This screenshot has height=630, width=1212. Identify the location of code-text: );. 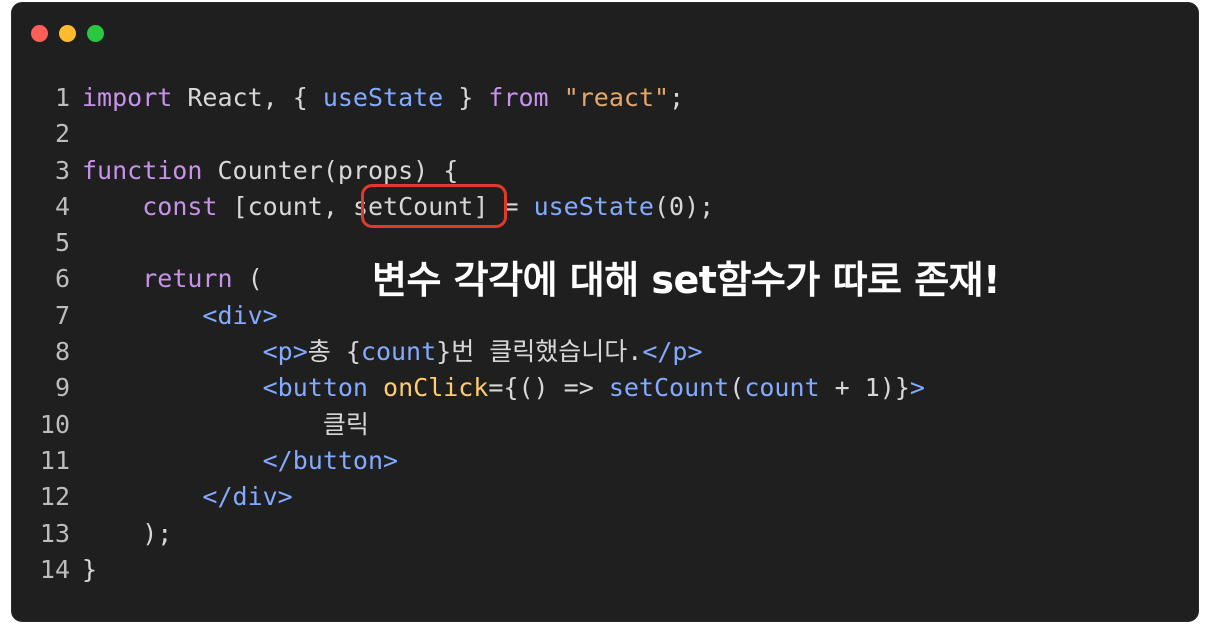
(127, 534).